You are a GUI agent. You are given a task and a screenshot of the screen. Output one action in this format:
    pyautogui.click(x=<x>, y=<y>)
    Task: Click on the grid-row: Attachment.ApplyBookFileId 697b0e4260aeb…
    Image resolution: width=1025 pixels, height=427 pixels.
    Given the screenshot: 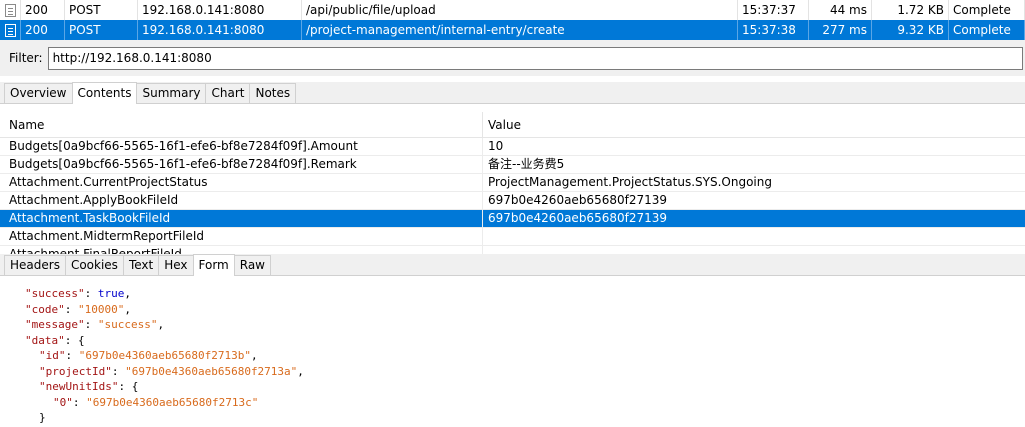 What is the action you would take?
    pyautogui.click(x=512, y=201)
    